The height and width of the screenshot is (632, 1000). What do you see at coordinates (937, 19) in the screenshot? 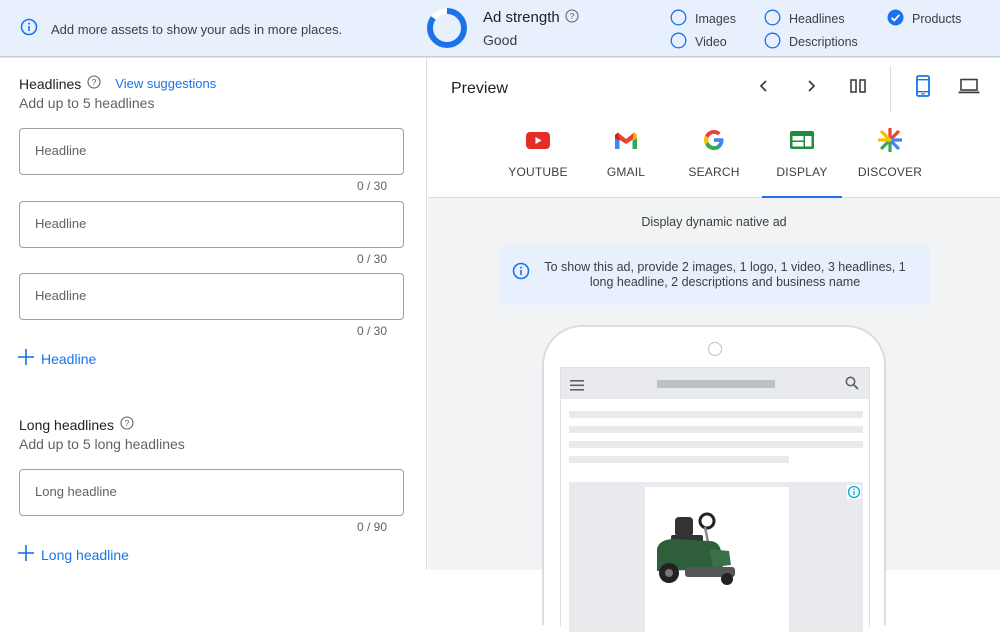
I see `checklist-label: Products` at bounding box center [937, 19].